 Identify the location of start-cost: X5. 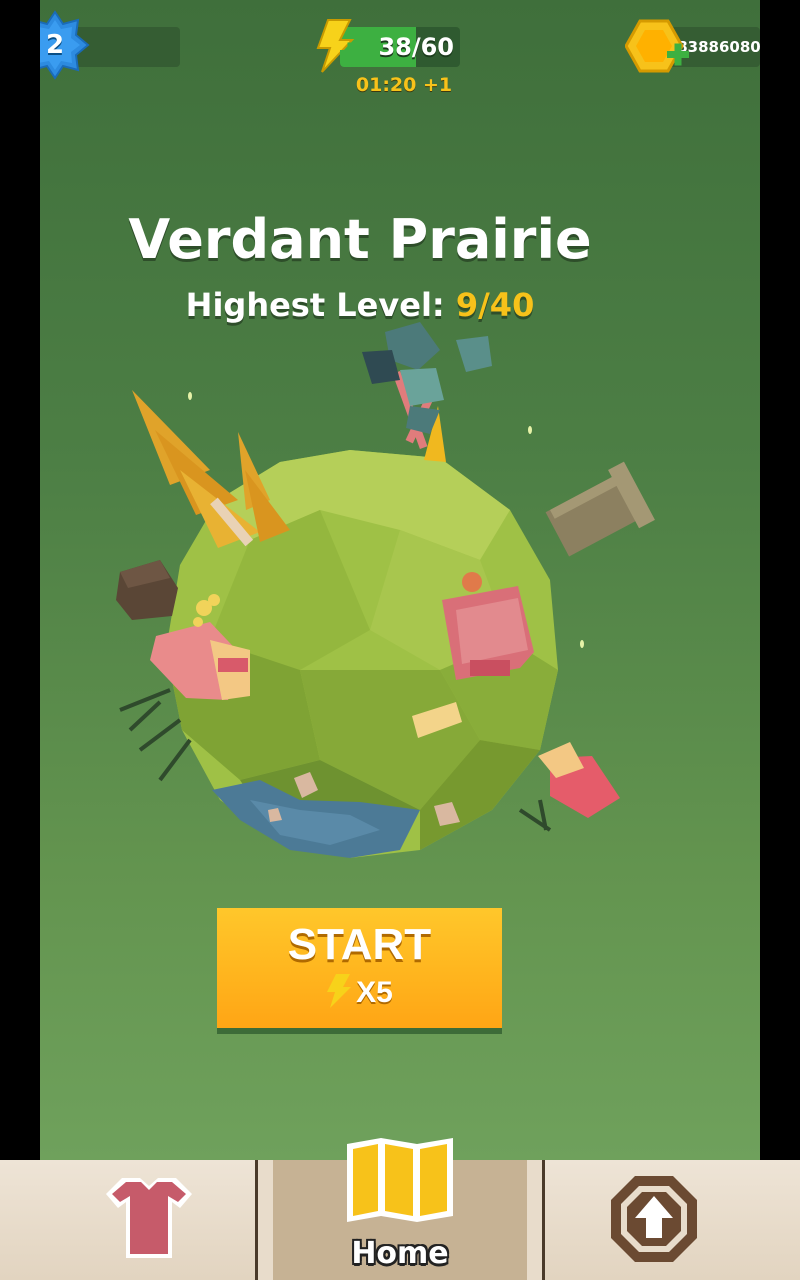
(359, 992).